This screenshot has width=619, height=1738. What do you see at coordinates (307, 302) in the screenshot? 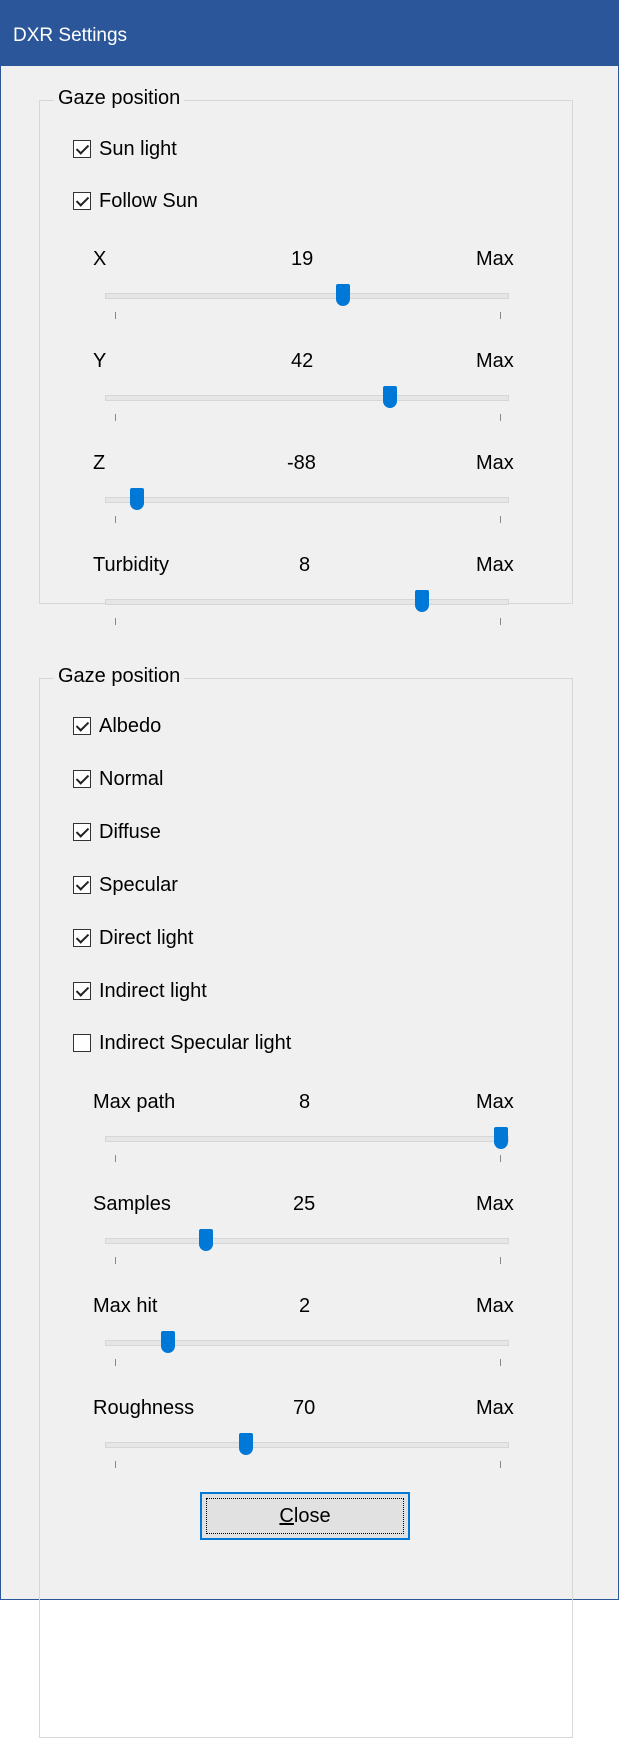
I see `x-slider` at bounding box center [307, 302].